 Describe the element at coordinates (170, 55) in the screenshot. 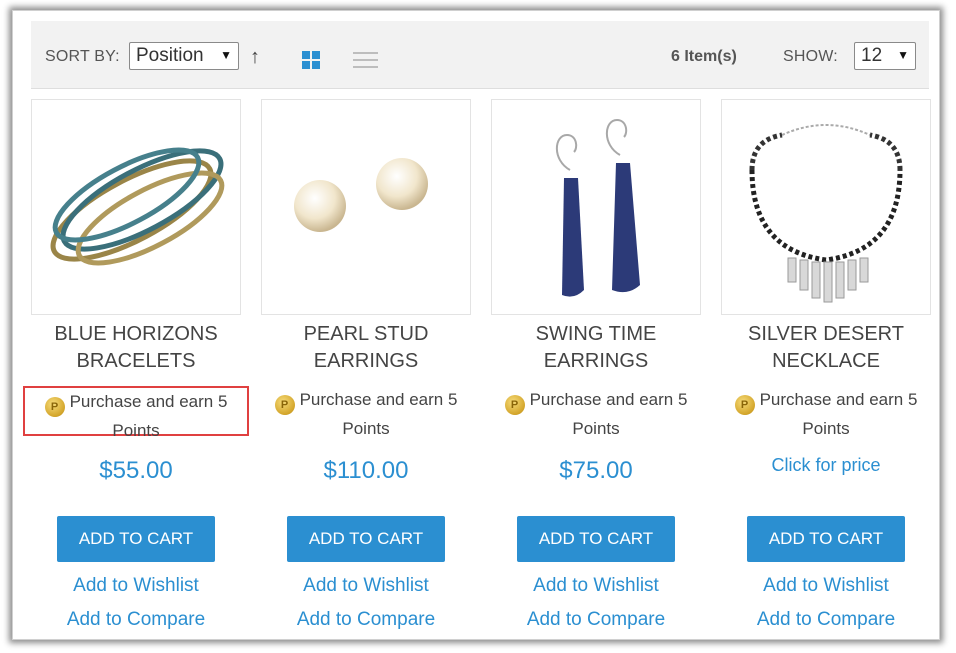

I see `sort-by-value: Position` at that location.